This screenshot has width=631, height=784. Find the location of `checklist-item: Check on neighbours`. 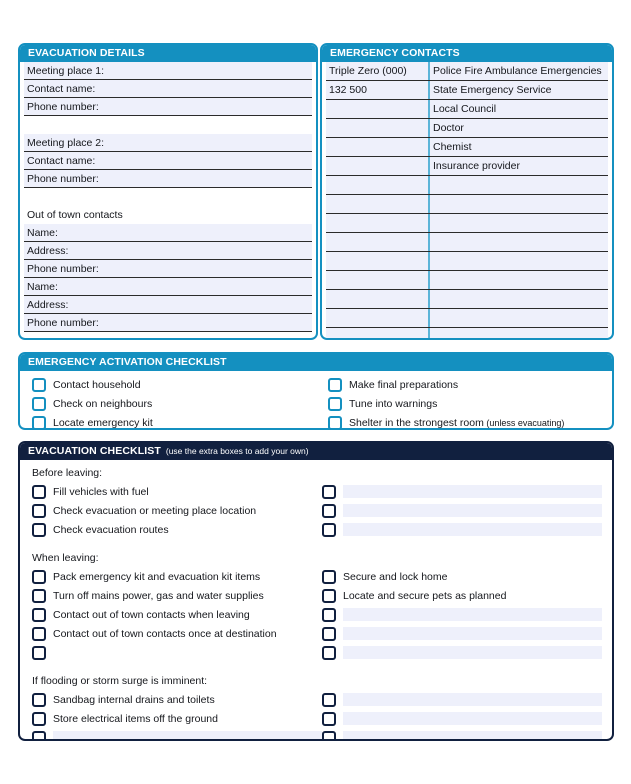

checklist-item: Check on neighbours is located at coordinates (180, 403).